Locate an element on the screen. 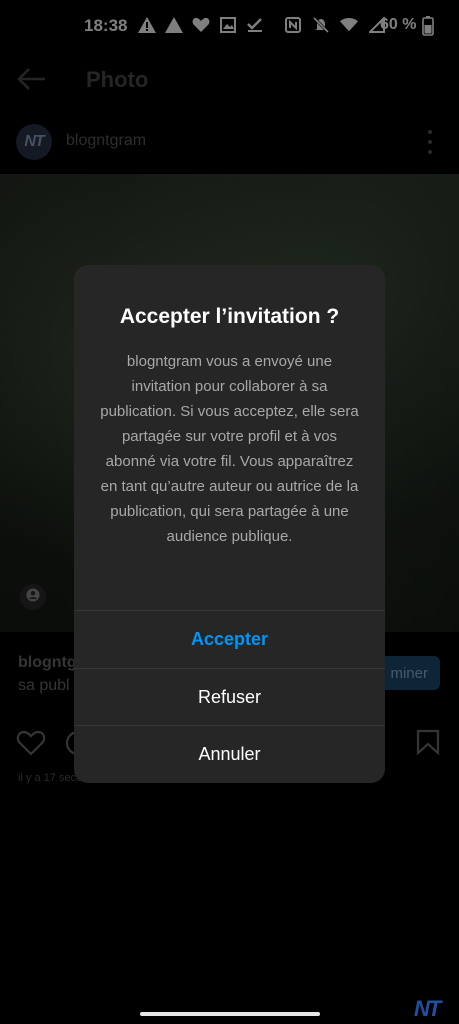 This screenshot has height=1024, width=459. home-indicator is located at coordinates (230, 1014).